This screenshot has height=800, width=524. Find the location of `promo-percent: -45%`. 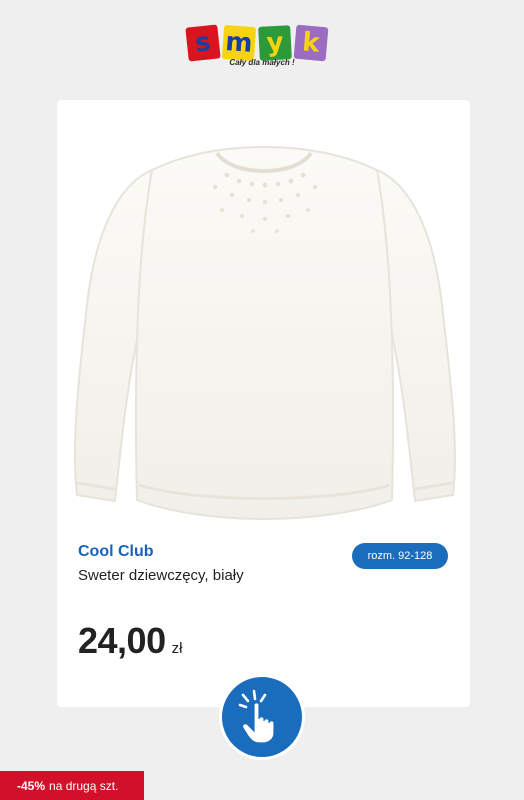

promo-percent: -45% is located at coordinates (31, 785).